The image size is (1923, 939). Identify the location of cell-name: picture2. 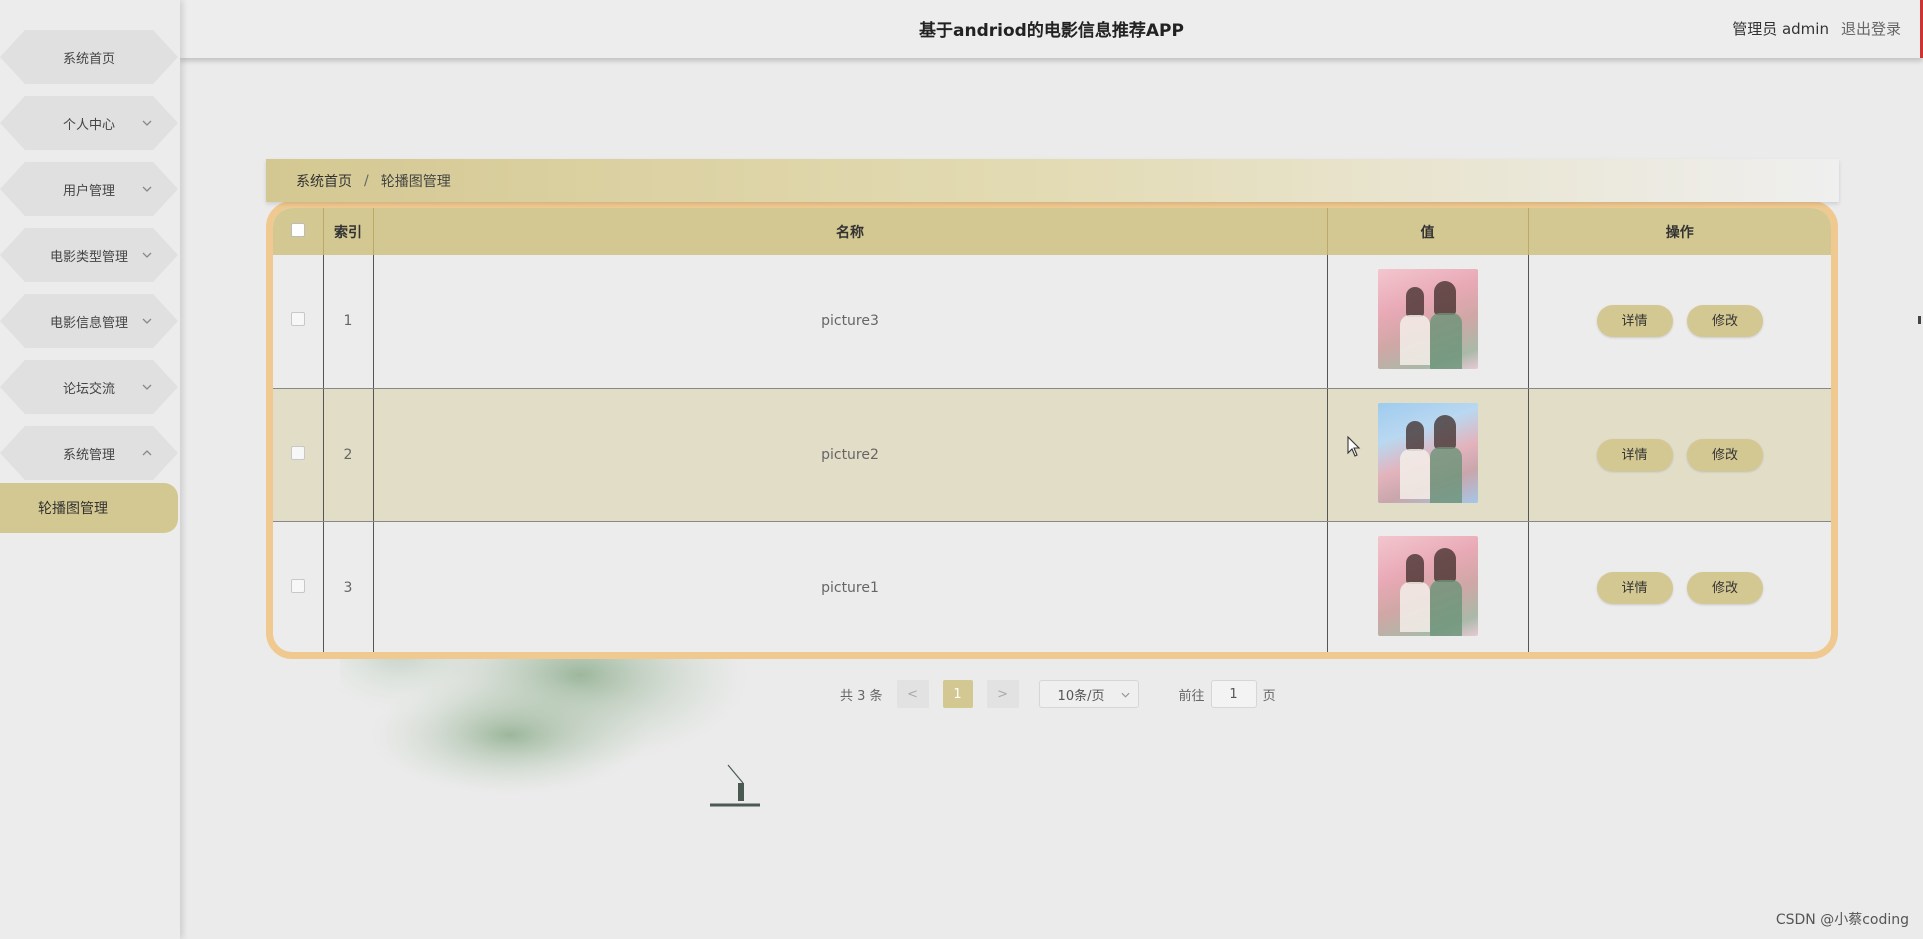
(850, 455).